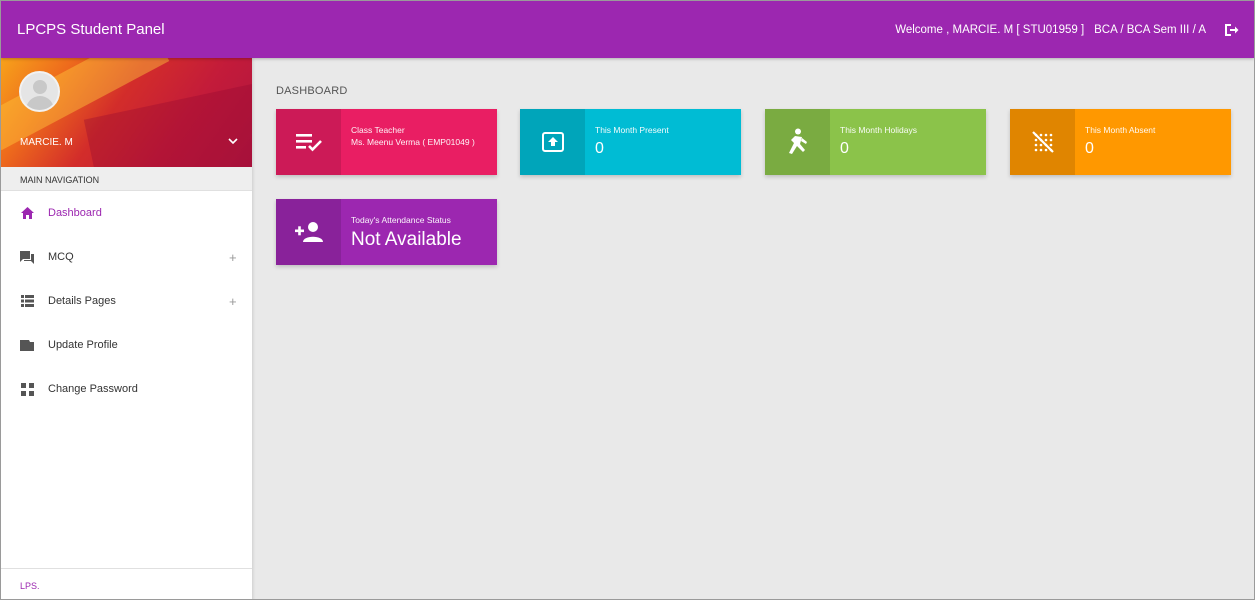  Describe the element at coordinates (552, 142) in the screenshot. I see `upload-box-icon` at that location.